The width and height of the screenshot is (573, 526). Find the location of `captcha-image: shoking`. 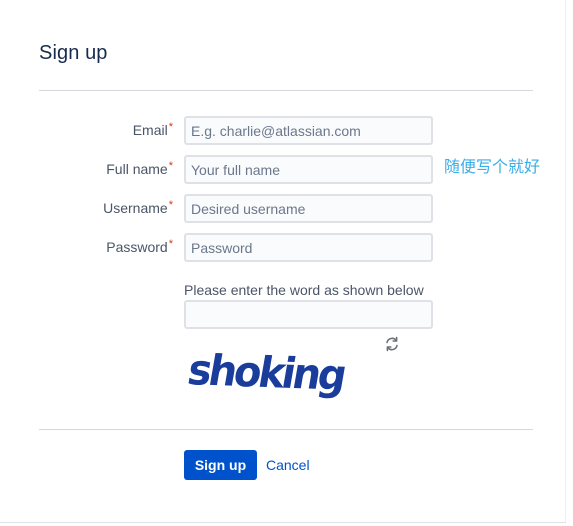

captcha-image: shoking is located at coordinates (266, 372).